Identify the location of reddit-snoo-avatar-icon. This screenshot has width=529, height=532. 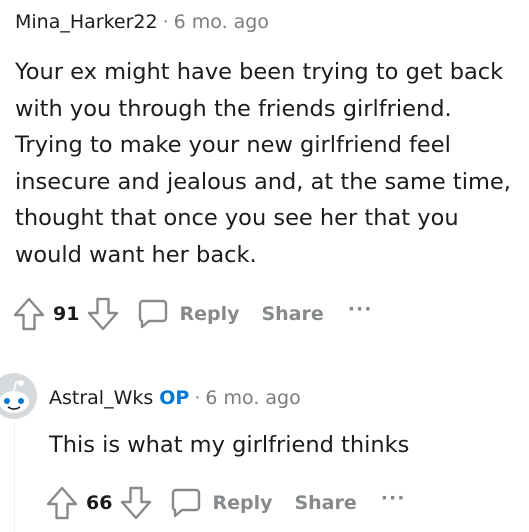
(19, 396).